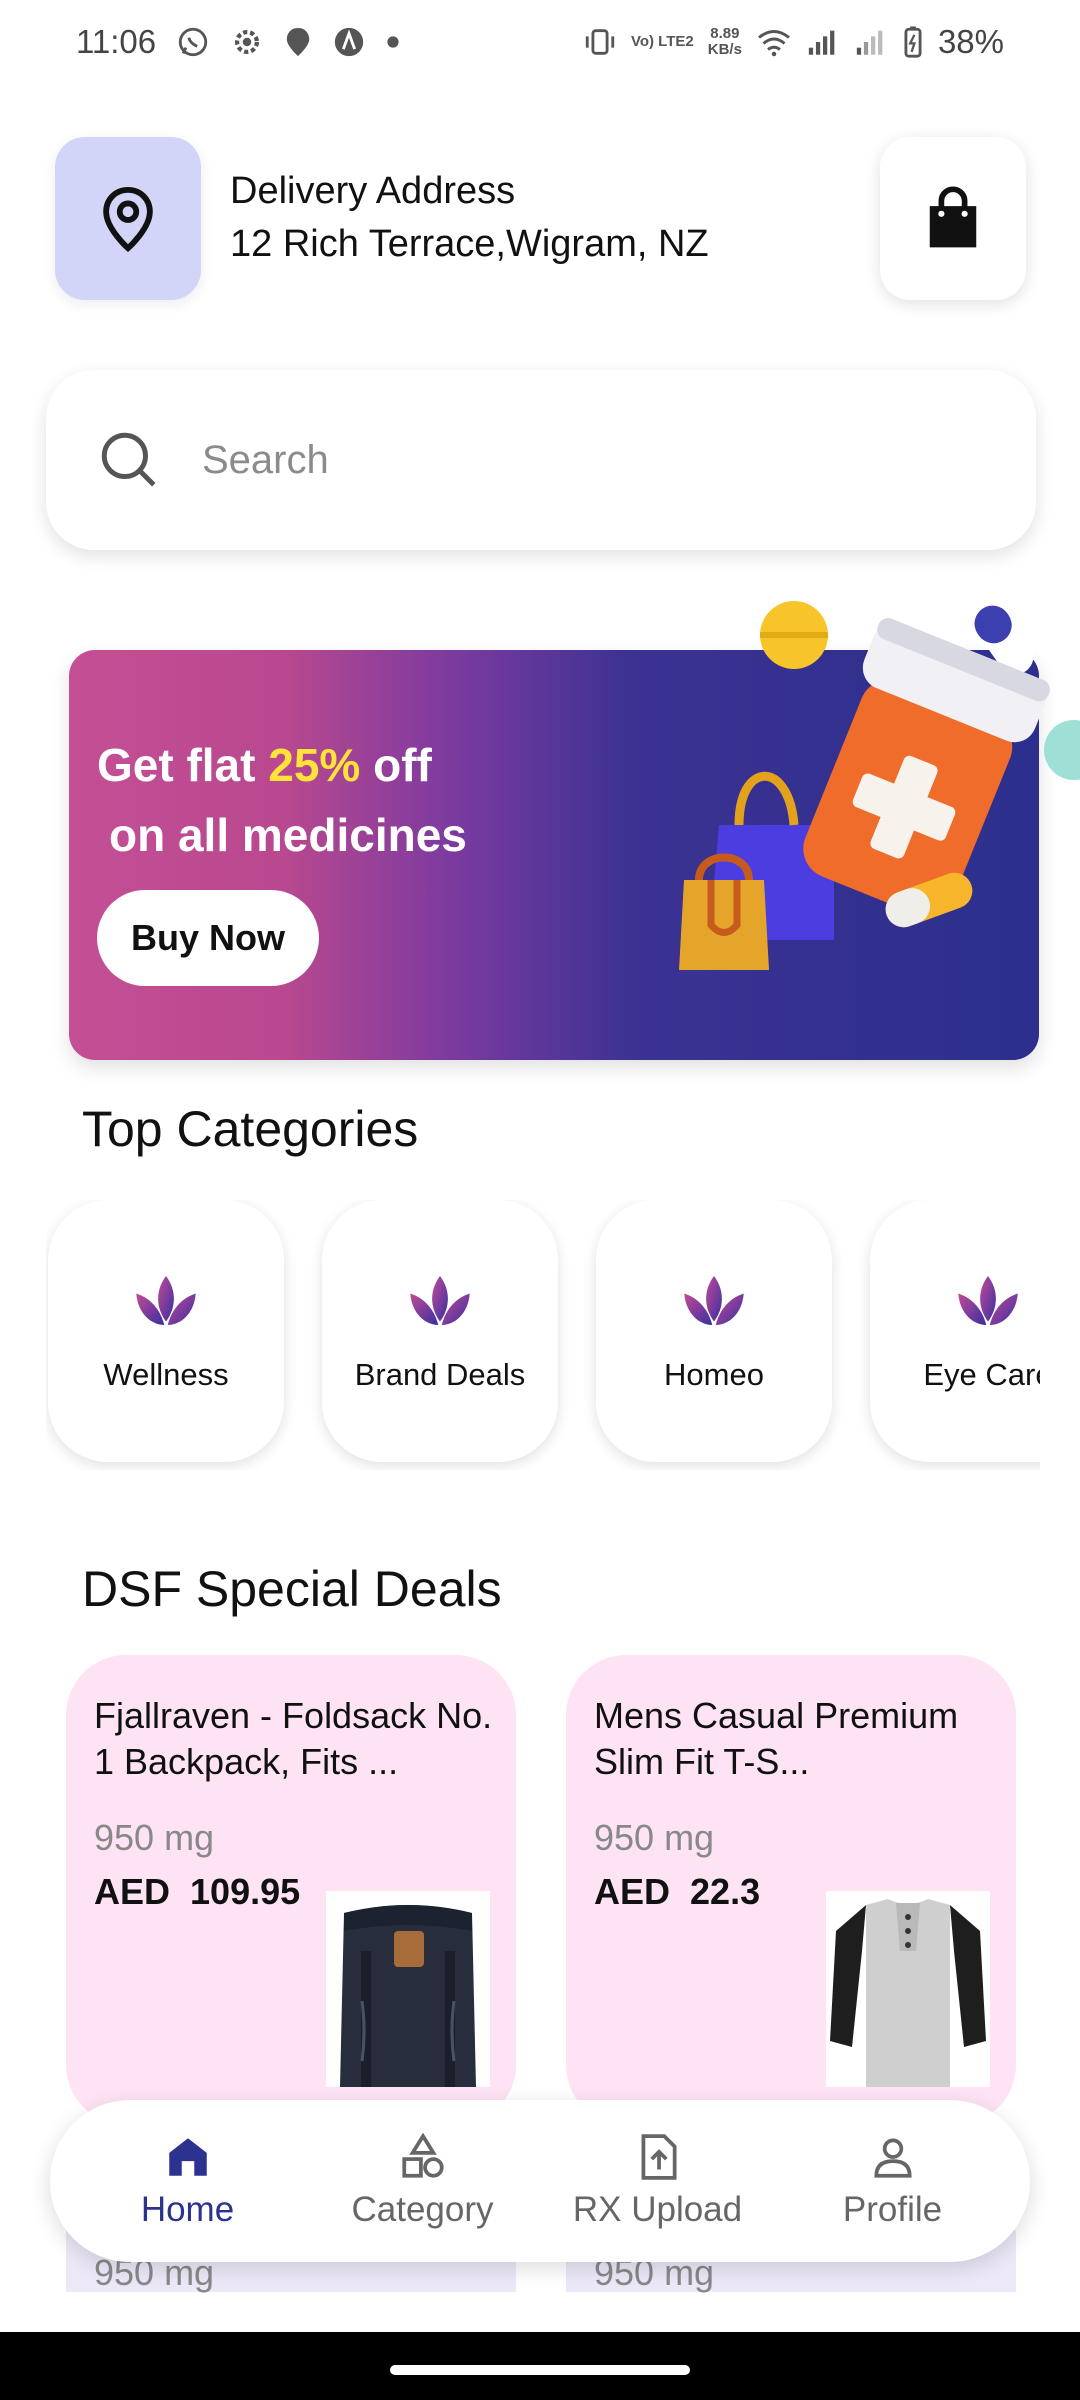 The width and height of the screenshot is (1080, 2400). Describe the element at coordinates (955, 1331) in the screenshot. I see `category-card-eye-care: Eye Care` at that location.